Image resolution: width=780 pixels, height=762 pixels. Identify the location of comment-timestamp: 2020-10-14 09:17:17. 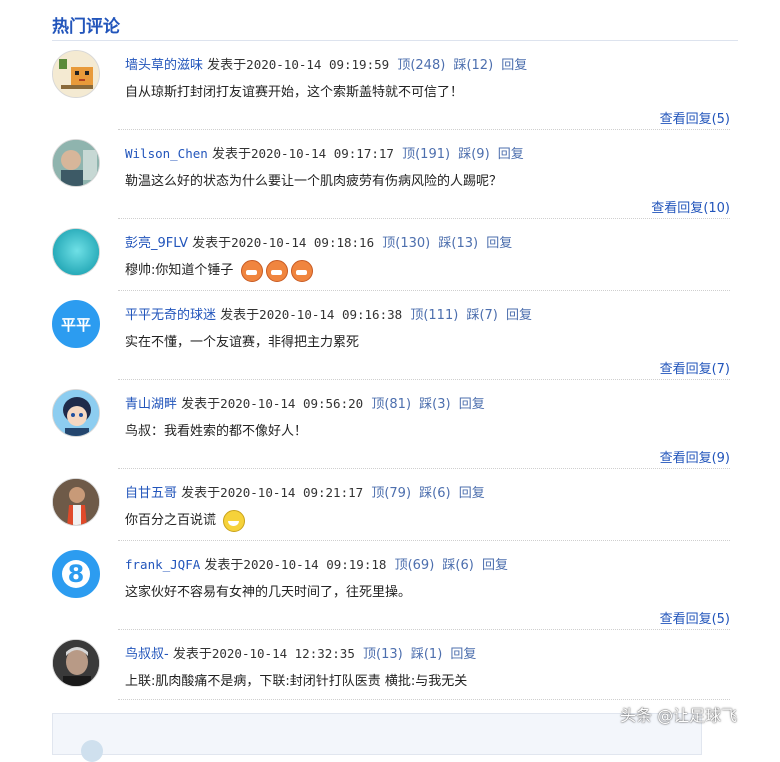
(322, 153).